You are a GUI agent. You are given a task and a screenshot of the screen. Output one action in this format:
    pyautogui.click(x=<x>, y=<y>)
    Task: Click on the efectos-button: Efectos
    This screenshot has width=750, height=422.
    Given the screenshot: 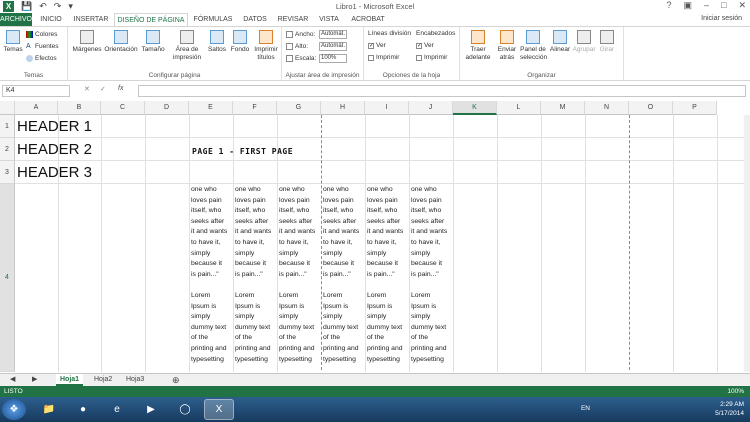 What is the action you would take?
    pyautogui.click(x=41, y=58)
    